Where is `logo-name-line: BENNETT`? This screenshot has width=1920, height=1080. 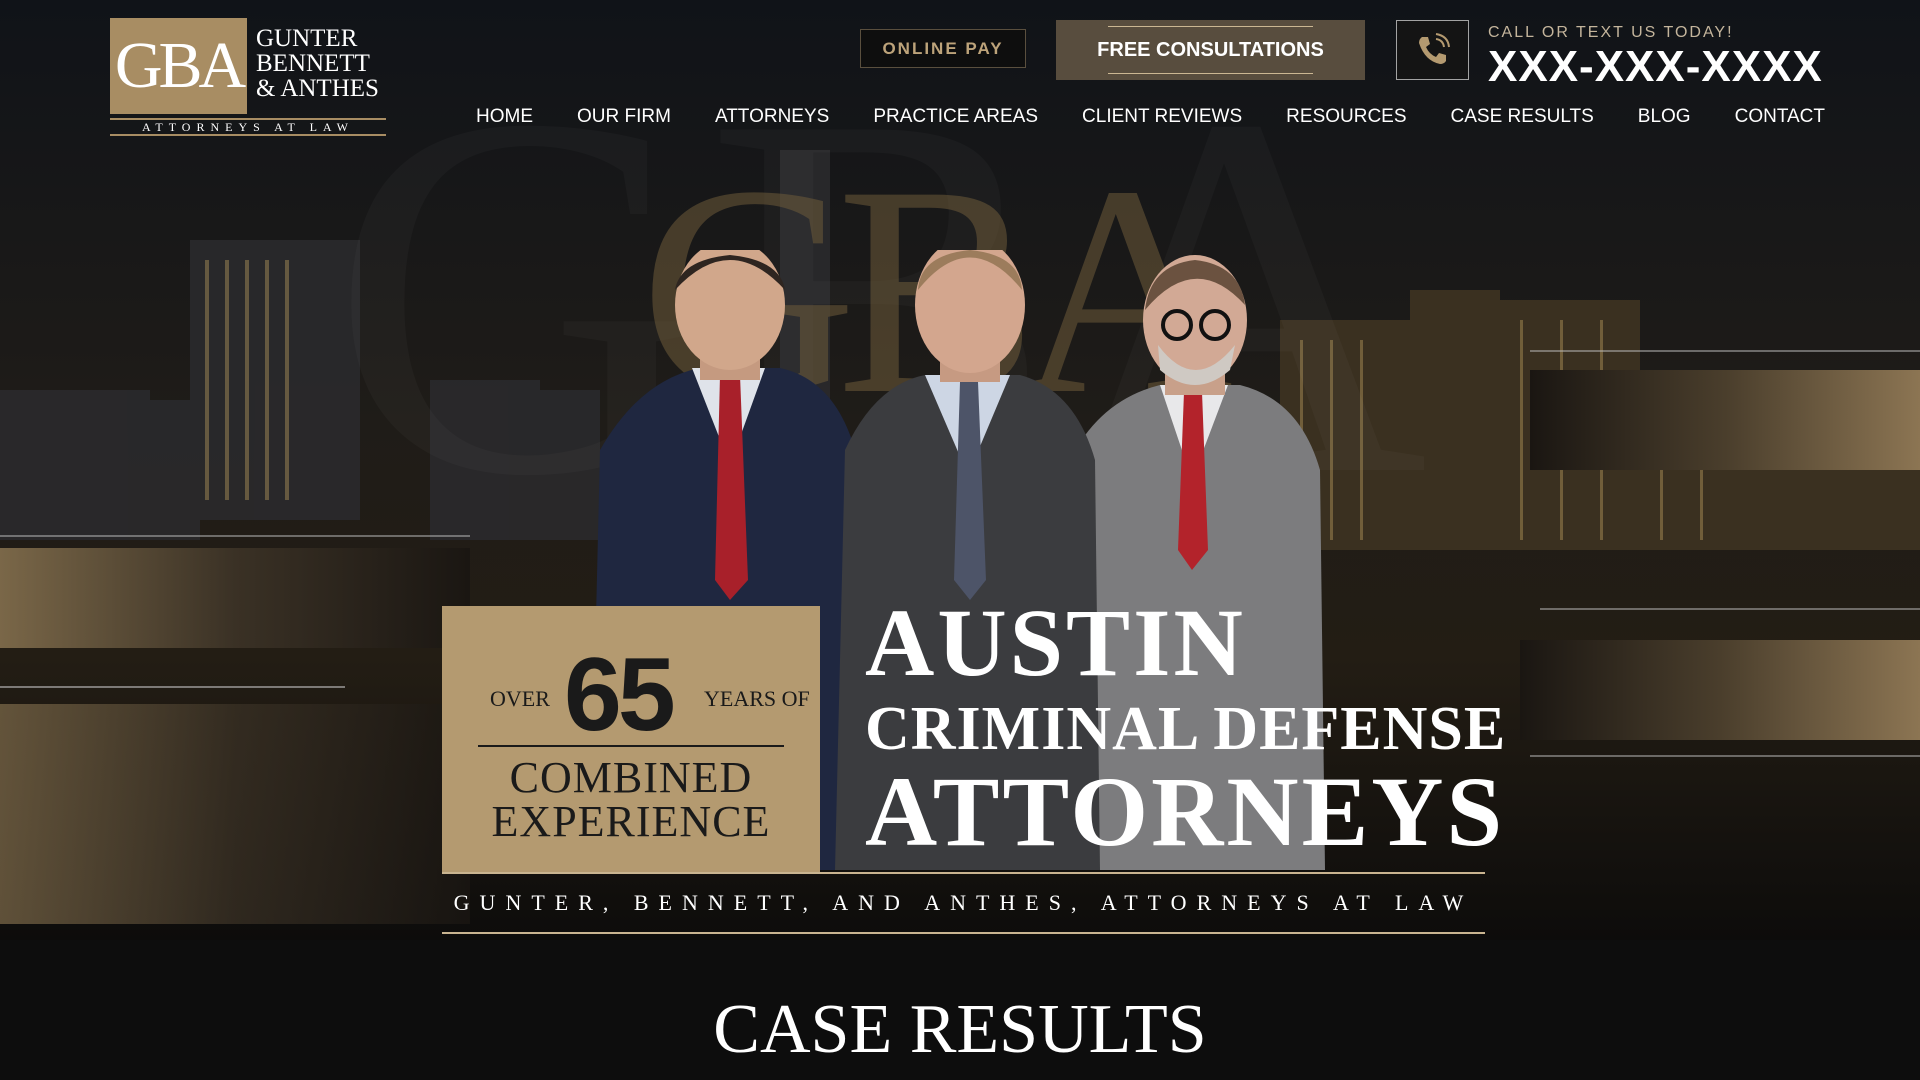
logo-name-line: BENNETT is located at coordinates (313, 63).